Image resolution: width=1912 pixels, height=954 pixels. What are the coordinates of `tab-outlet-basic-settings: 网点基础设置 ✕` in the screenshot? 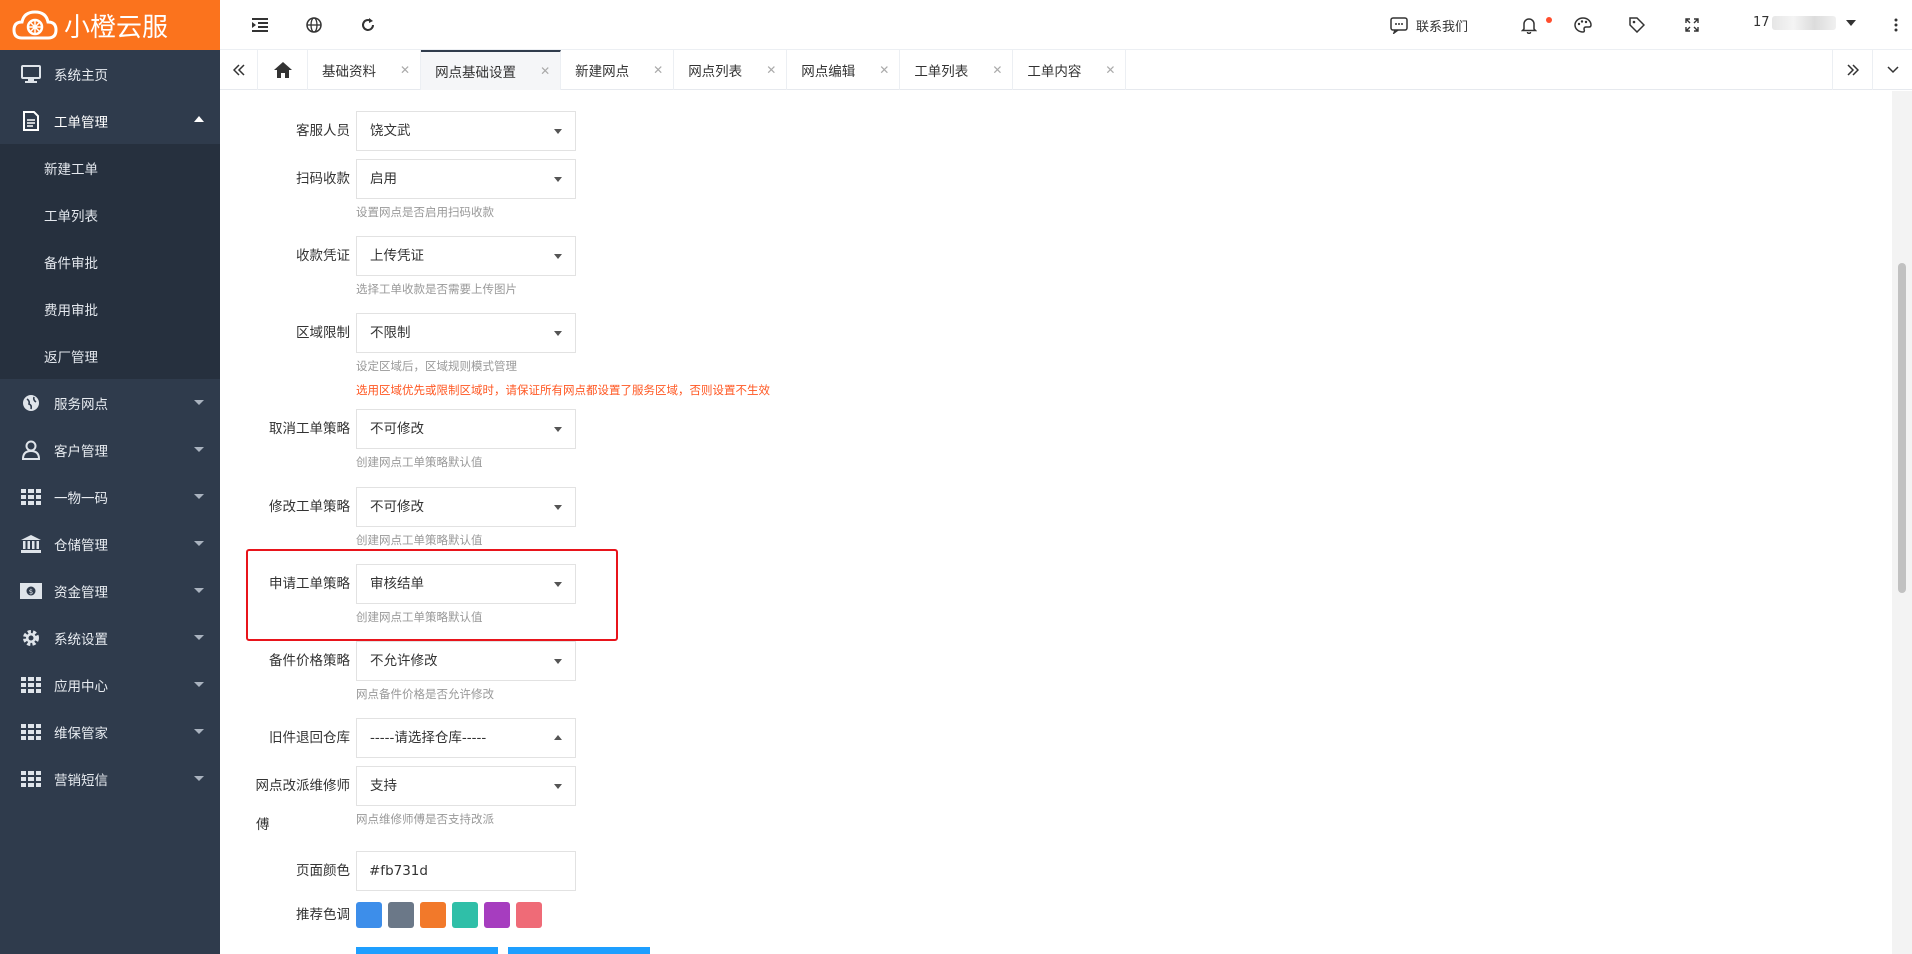 It's located at (491, 70).